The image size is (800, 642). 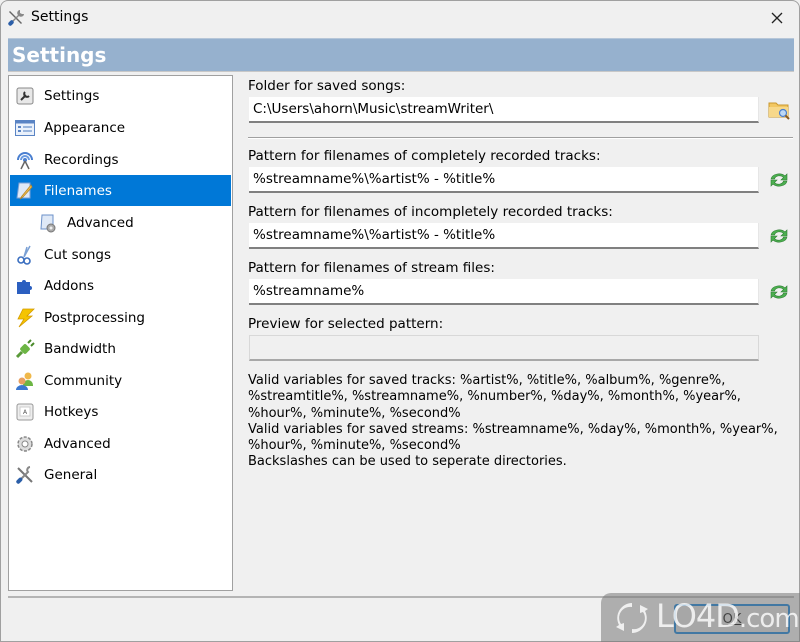 What do you see at coordinates (25, 160) in the screenshot?
I see `broadcast-antenna-icon` at bounding box center [25, 160].